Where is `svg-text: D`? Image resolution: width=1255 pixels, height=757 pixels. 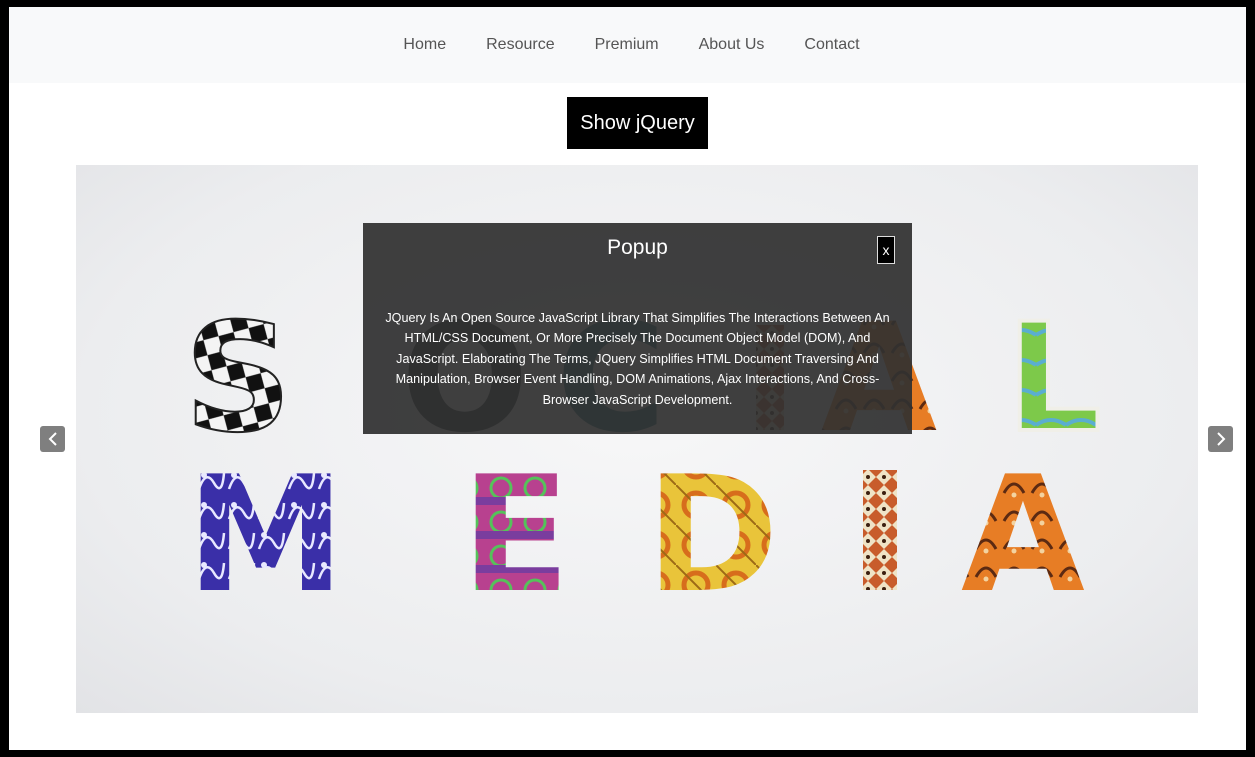 svg-text: D is located at coordinates (712, 534).